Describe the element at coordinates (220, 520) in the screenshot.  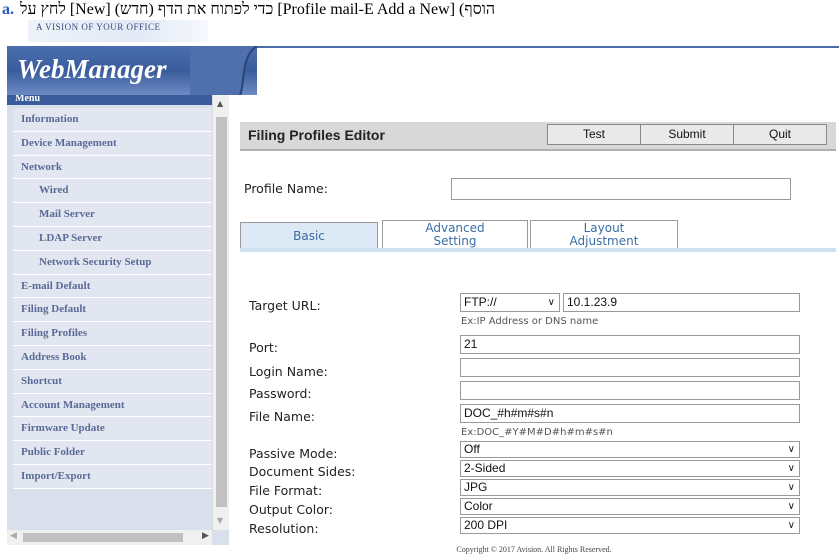
I see `scroll-down-icon: ▼` at that location.